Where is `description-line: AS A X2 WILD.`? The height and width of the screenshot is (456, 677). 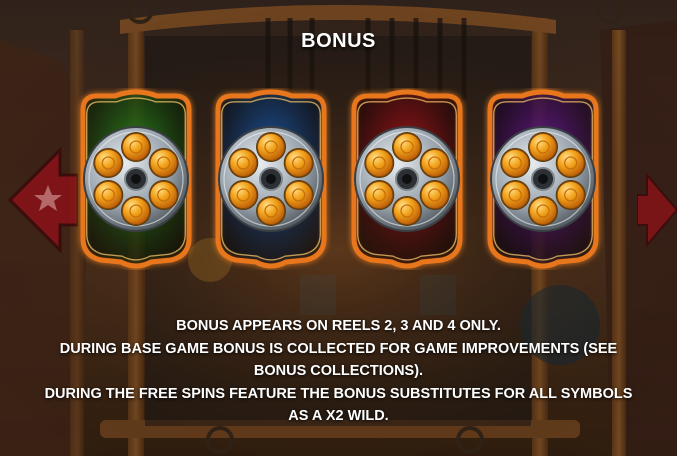 description-line: AS A X2 WILD. is located at coordinates (338, 416).